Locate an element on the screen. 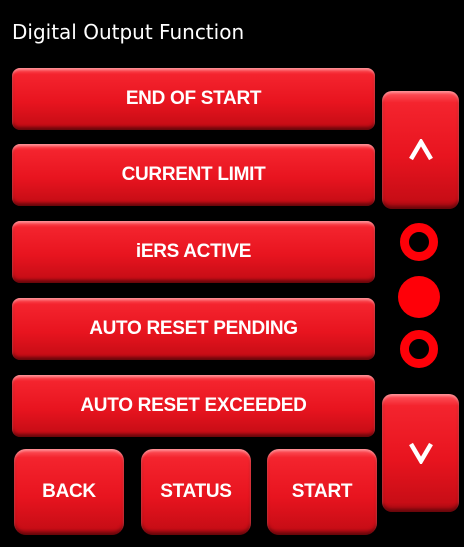 Image resolution: width=464 pixels, height=547 pixels. page-indicator-dot-2-active is located at coordinates (419, 297).